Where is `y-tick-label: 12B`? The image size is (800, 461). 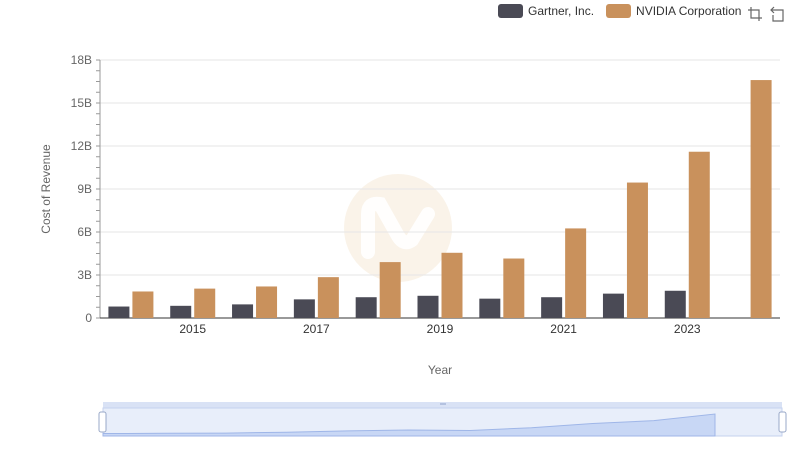
y-tick-label: 12B is located at coordinates (81, 146).